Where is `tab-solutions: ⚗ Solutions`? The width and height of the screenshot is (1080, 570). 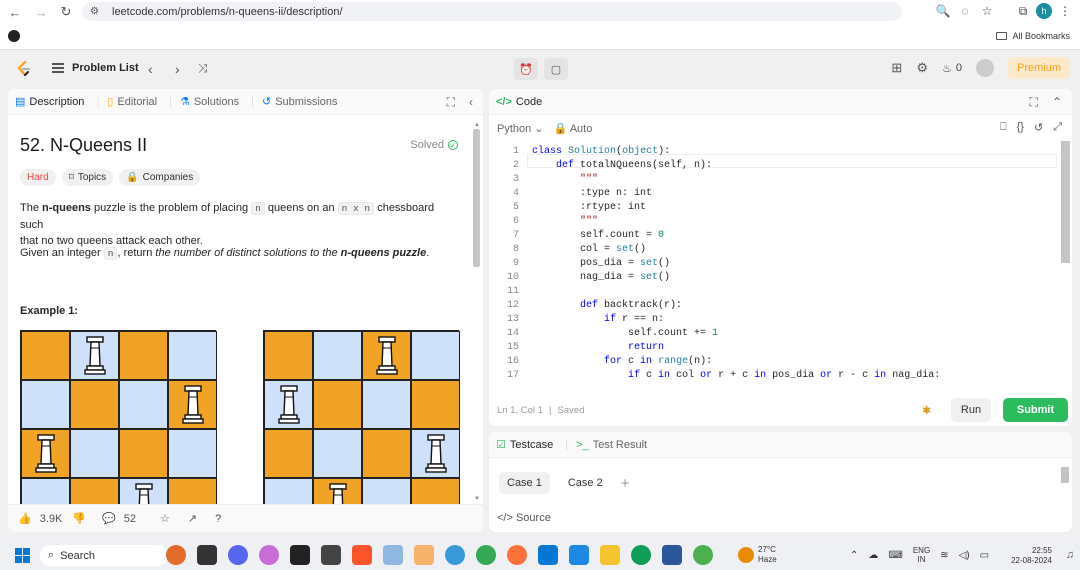 tab-solutions: ⚗ Solutions is located at coordinates (209, 102).